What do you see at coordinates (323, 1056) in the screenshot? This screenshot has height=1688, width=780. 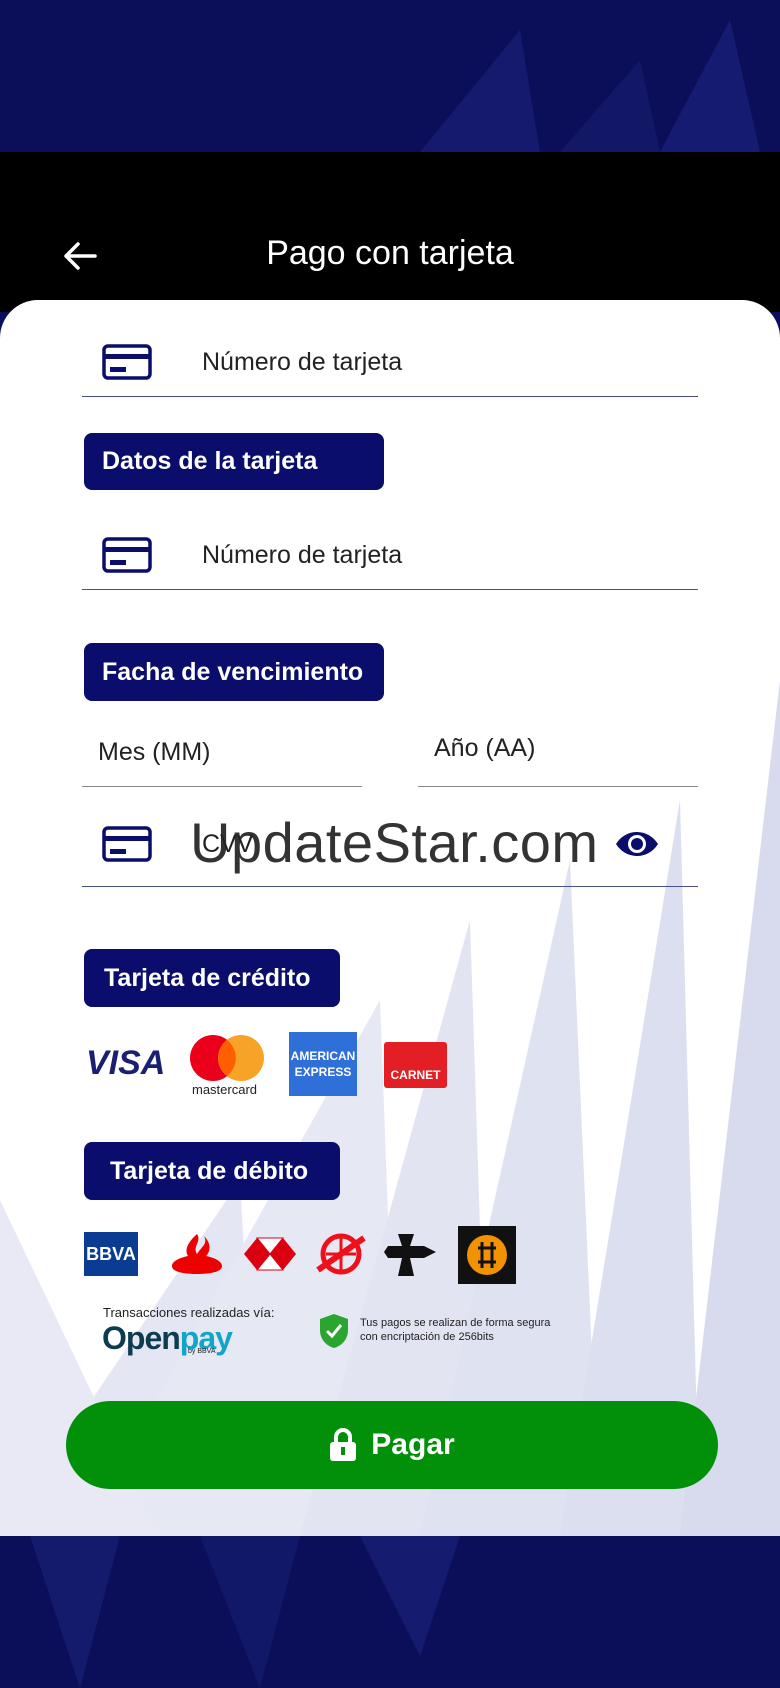 I see `amex-text-line1: AMERICAN` at bounding box center [323, 1056].